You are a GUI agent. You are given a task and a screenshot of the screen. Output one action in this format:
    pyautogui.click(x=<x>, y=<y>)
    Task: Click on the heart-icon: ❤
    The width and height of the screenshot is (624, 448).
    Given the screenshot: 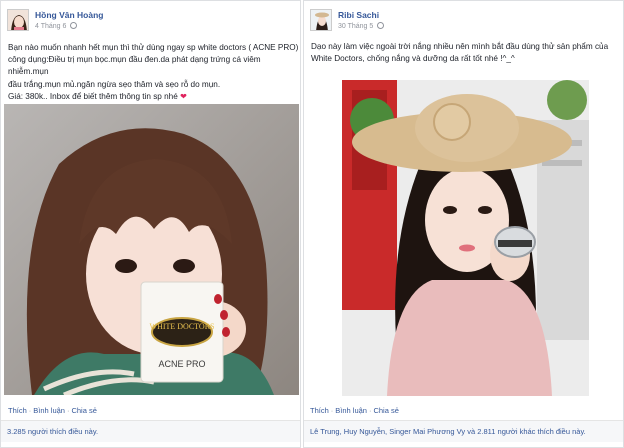 What is the action you would take?
    pyautogui.click(x=183, y=96)
    